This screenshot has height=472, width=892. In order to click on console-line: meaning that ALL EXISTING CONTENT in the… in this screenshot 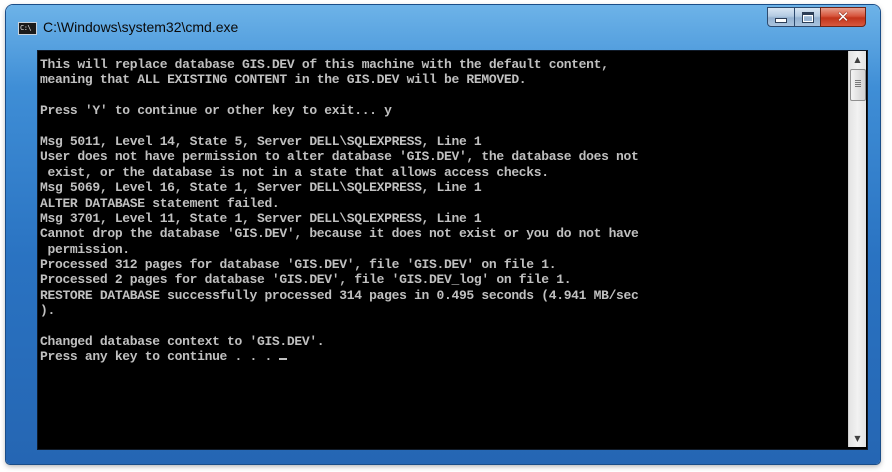, I will do `click(283, 80)`.